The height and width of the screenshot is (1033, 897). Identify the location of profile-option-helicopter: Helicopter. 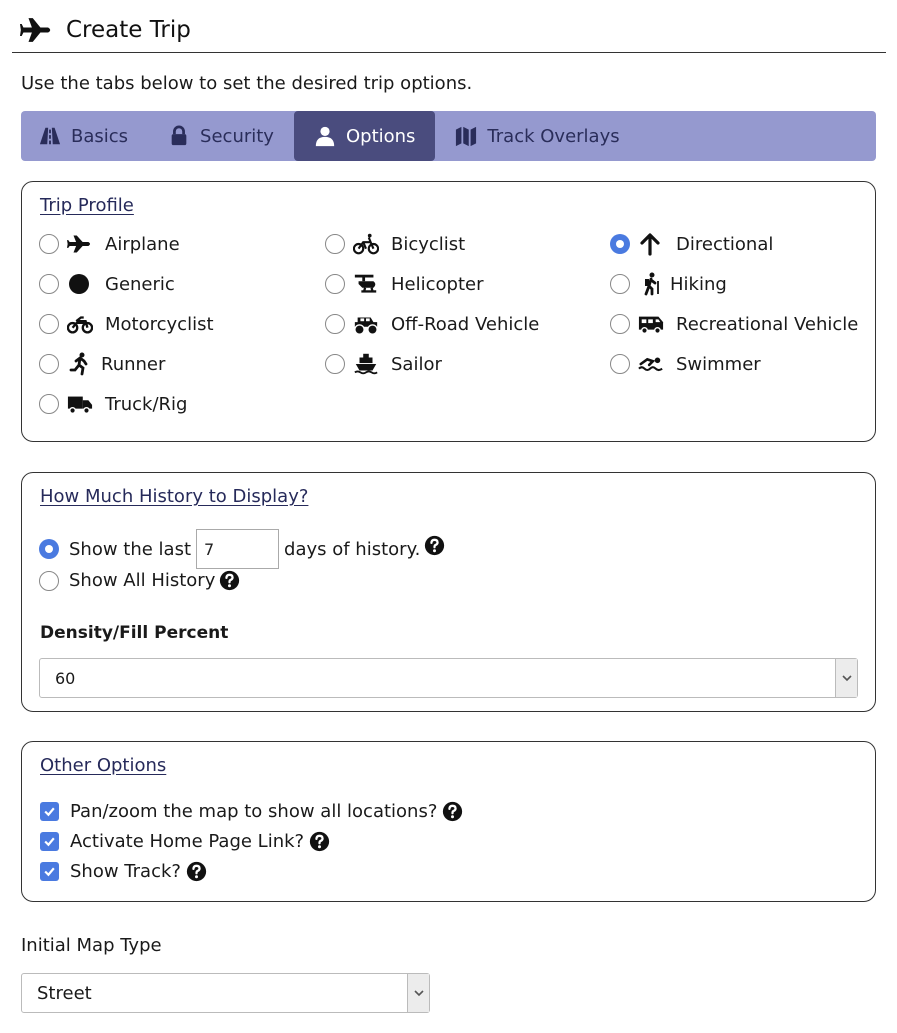
(404, 284).